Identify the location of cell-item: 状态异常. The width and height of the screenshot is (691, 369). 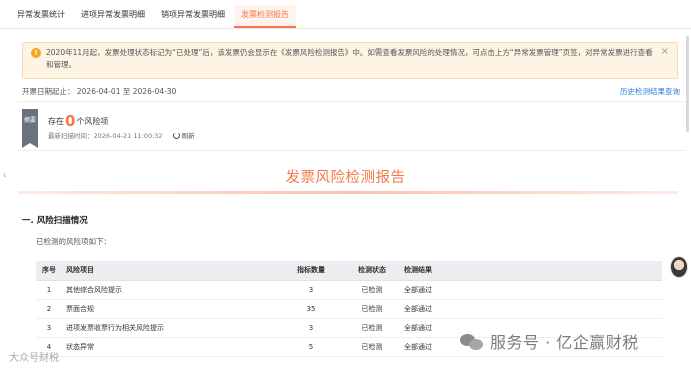
(170, 347).